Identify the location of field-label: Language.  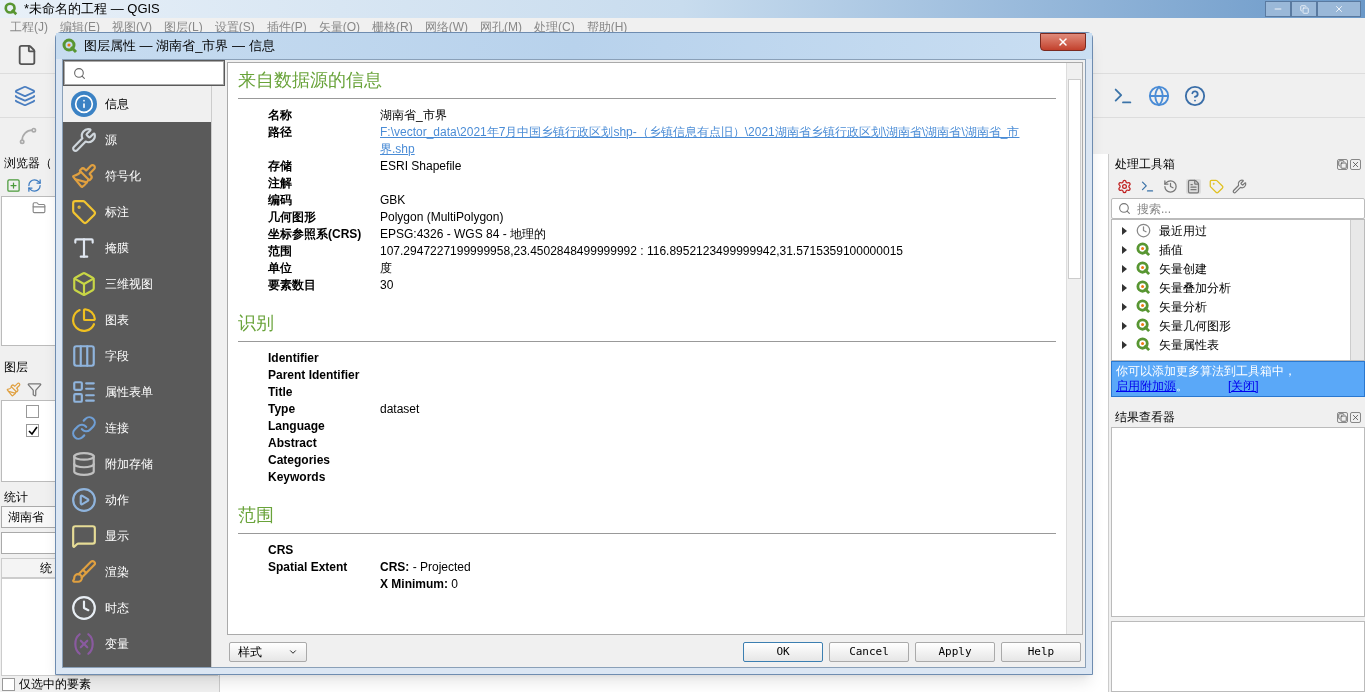
(297, 426).